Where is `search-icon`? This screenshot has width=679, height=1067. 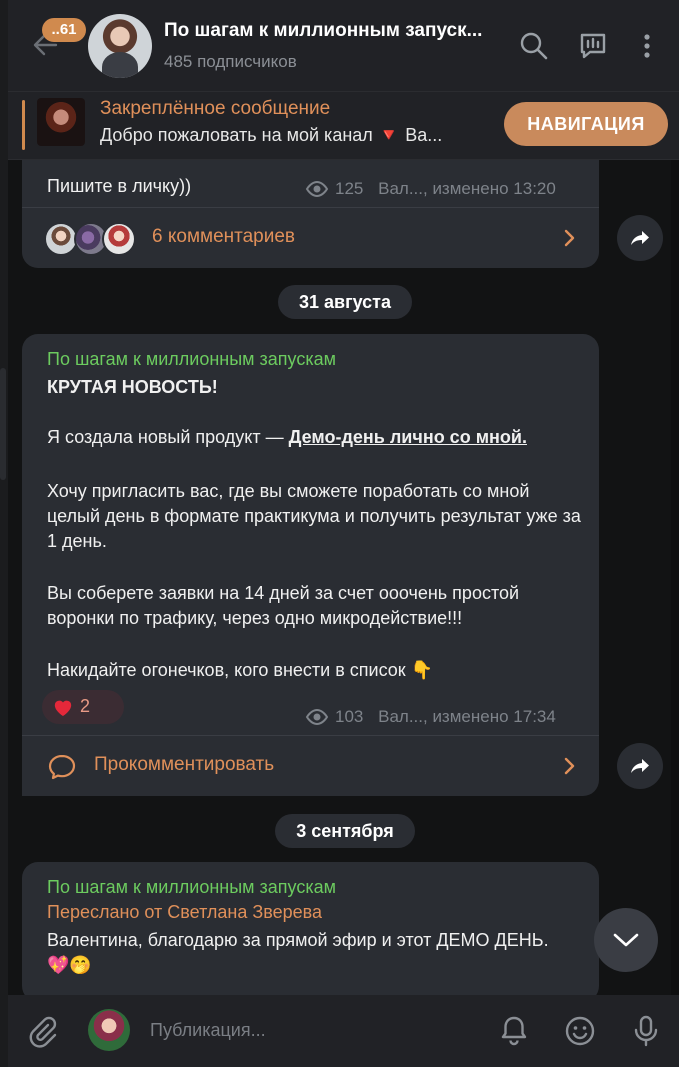 search-icon is located at coordinates (534, 46).